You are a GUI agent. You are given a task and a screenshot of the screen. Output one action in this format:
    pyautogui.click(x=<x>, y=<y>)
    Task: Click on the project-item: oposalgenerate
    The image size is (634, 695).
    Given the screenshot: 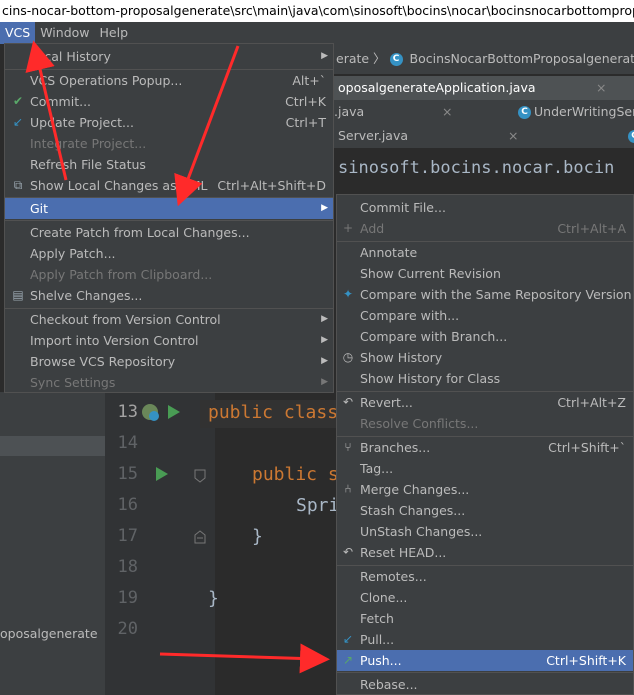 What is the action you would take?
    pyautogui.click(x=52, y=635)
    